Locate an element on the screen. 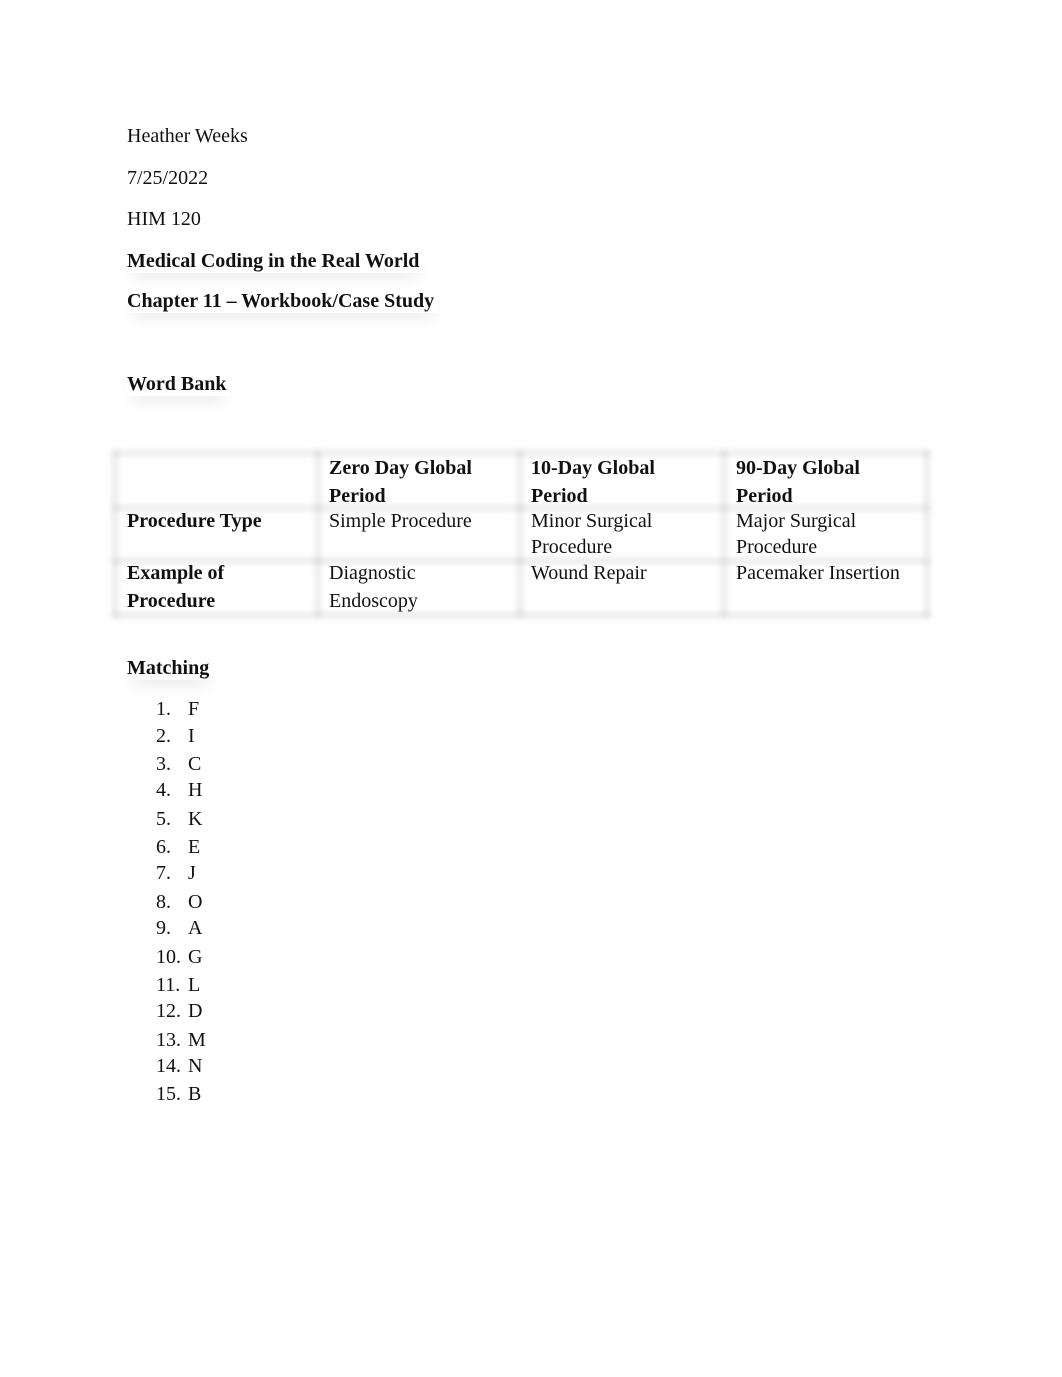  word-bank-heading: Word Bank is located at coordinates (178, 384).